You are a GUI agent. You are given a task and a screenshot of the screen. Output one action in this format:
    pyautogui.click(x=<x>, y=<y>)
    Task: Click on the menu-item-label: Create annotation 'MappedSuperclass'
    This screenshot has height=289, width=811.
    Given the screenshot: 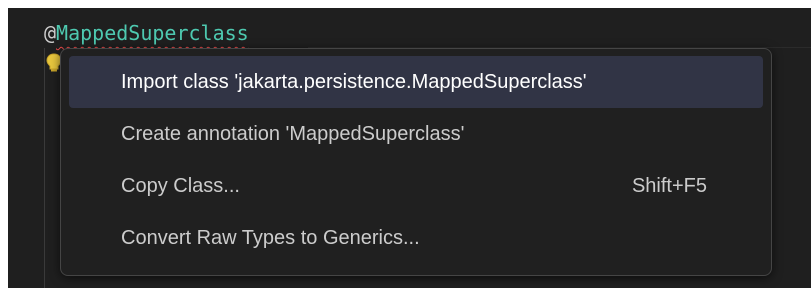 What is the action you would take?
    pyautogui.click(x=293, y=133)
    